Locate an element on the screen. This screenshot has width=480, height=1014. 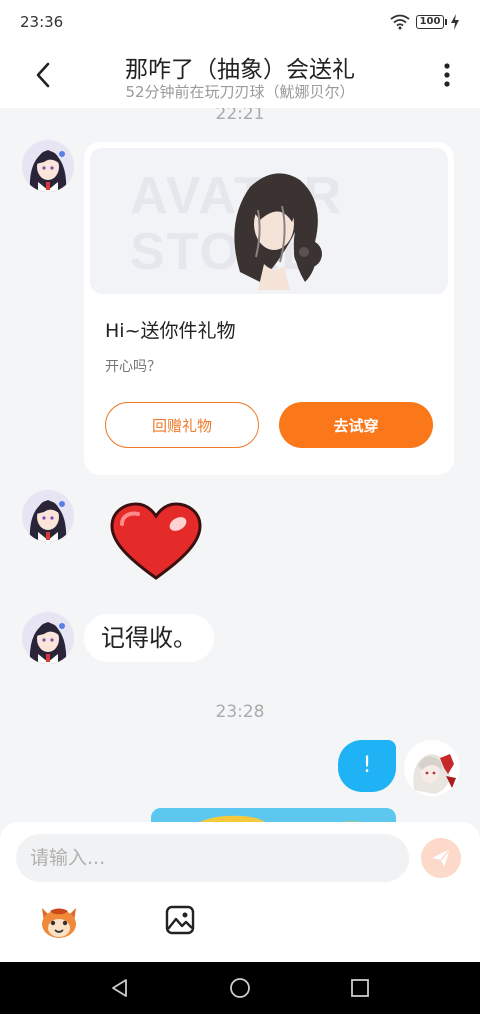
image-picker-button is located at coordinates (180, 920).